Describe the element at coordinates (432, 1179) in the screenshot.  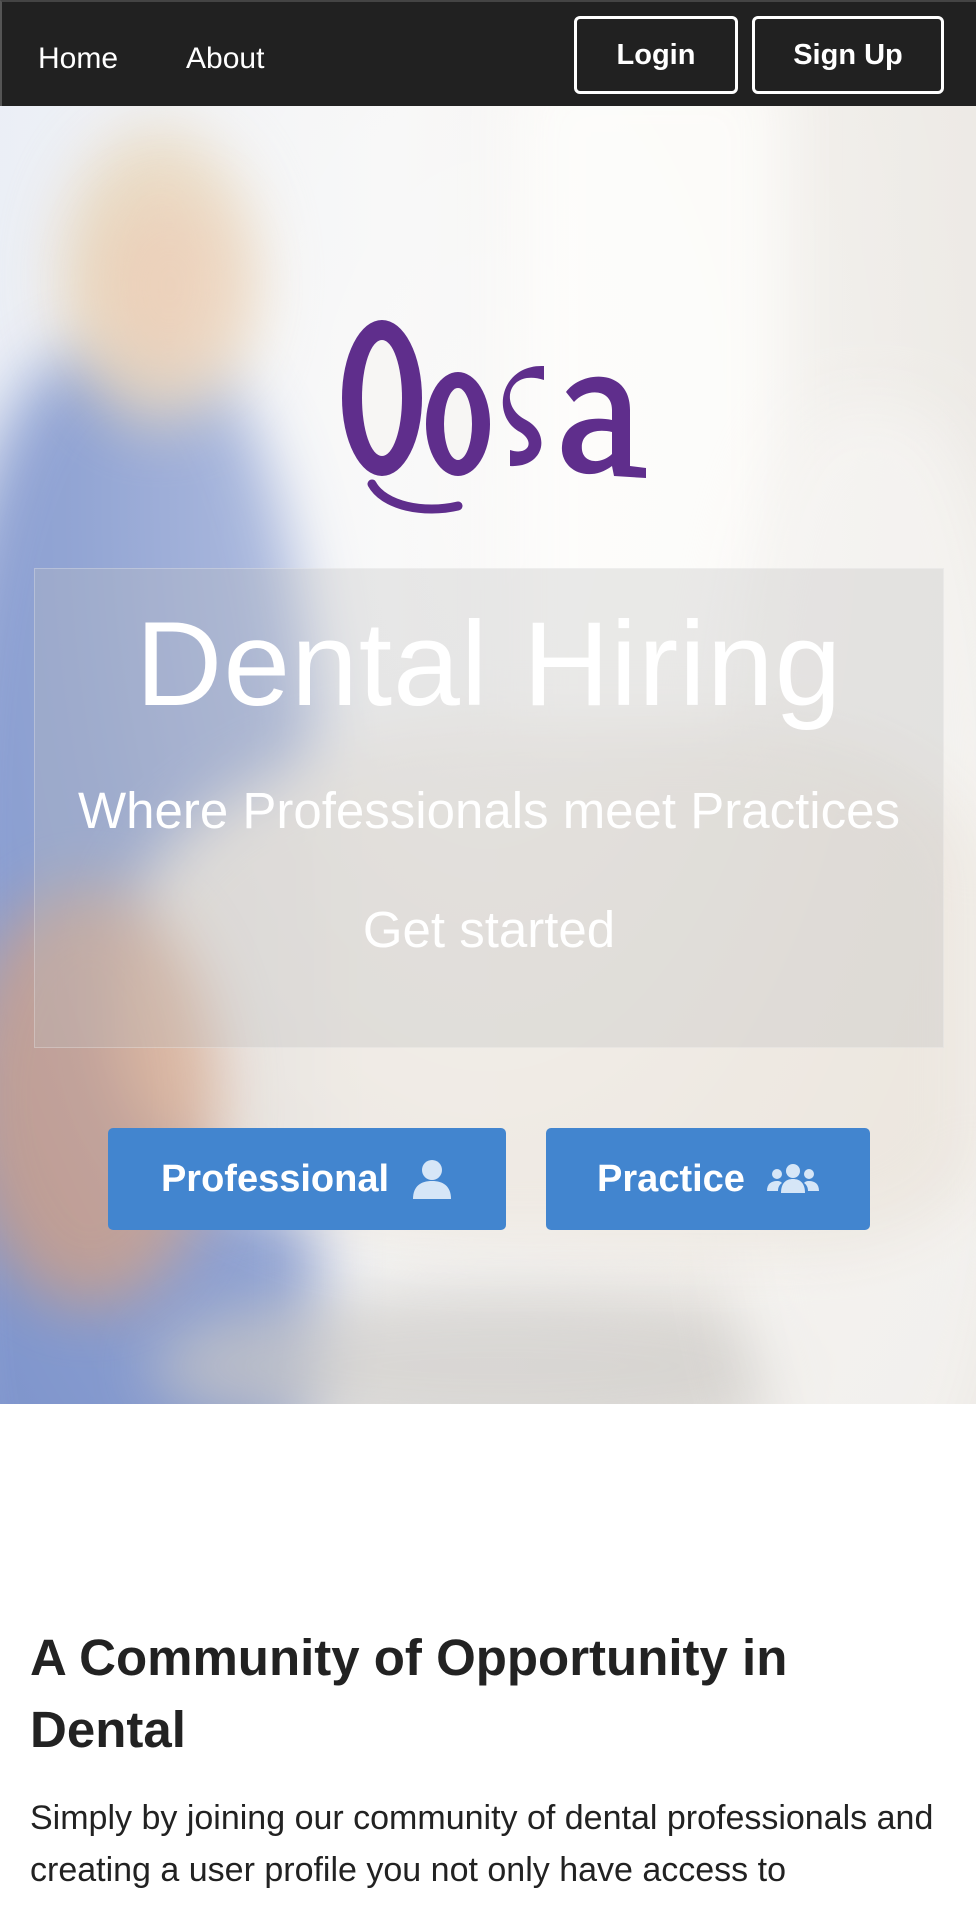
I see `user-icon` at that location.